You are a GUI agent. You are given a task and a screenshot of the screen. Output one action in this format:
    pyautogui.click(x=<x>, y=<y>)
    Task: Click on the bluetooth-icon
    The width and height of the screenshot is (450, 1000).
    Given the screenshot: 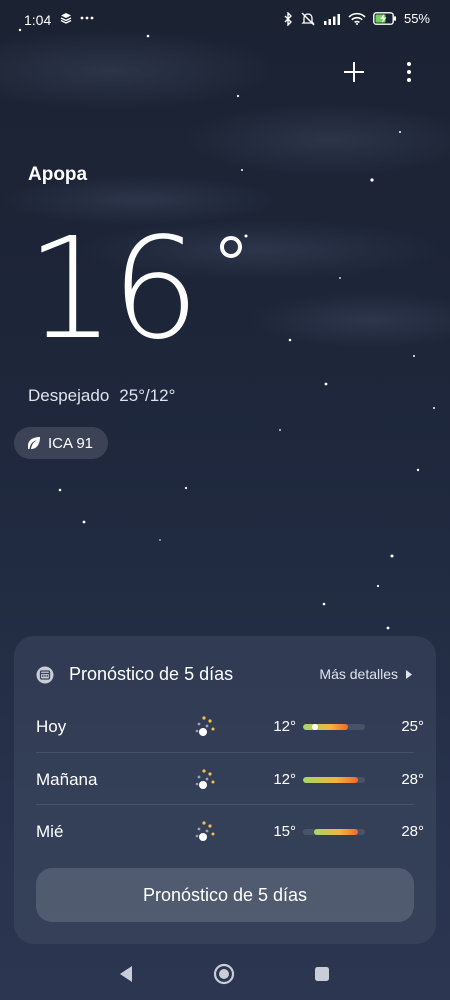 What is the action you would take?
    pyautogui.click(x=288, y=18)
    